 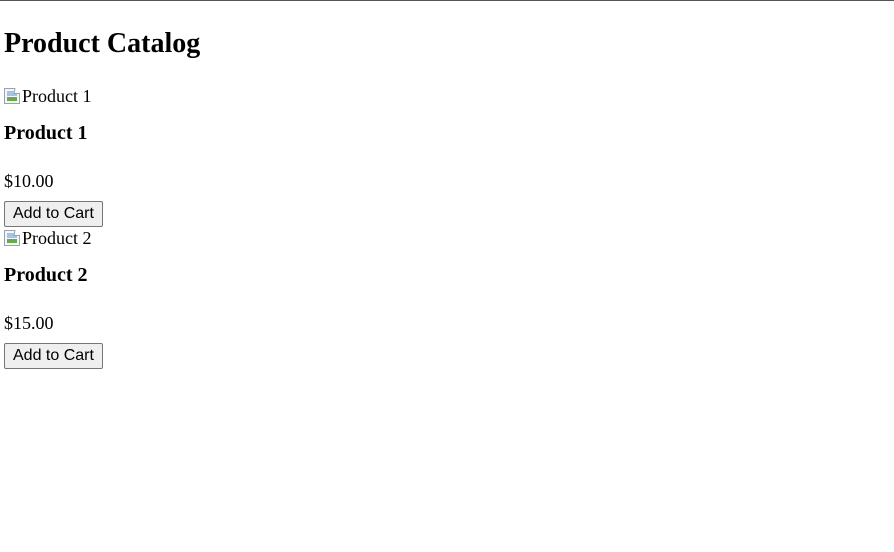 What do you see at coordinates (57, 96) in the screenshot?
I see `product-image-alt-text: Product 1` at bounding box center [57, 96].